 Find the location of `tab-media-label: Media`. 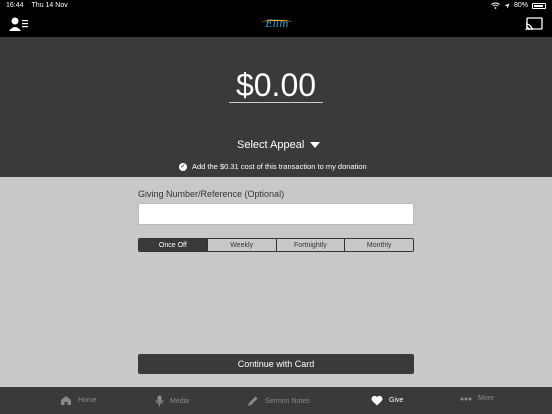

tab-media-label: Media is located at coordinates (180, 401).